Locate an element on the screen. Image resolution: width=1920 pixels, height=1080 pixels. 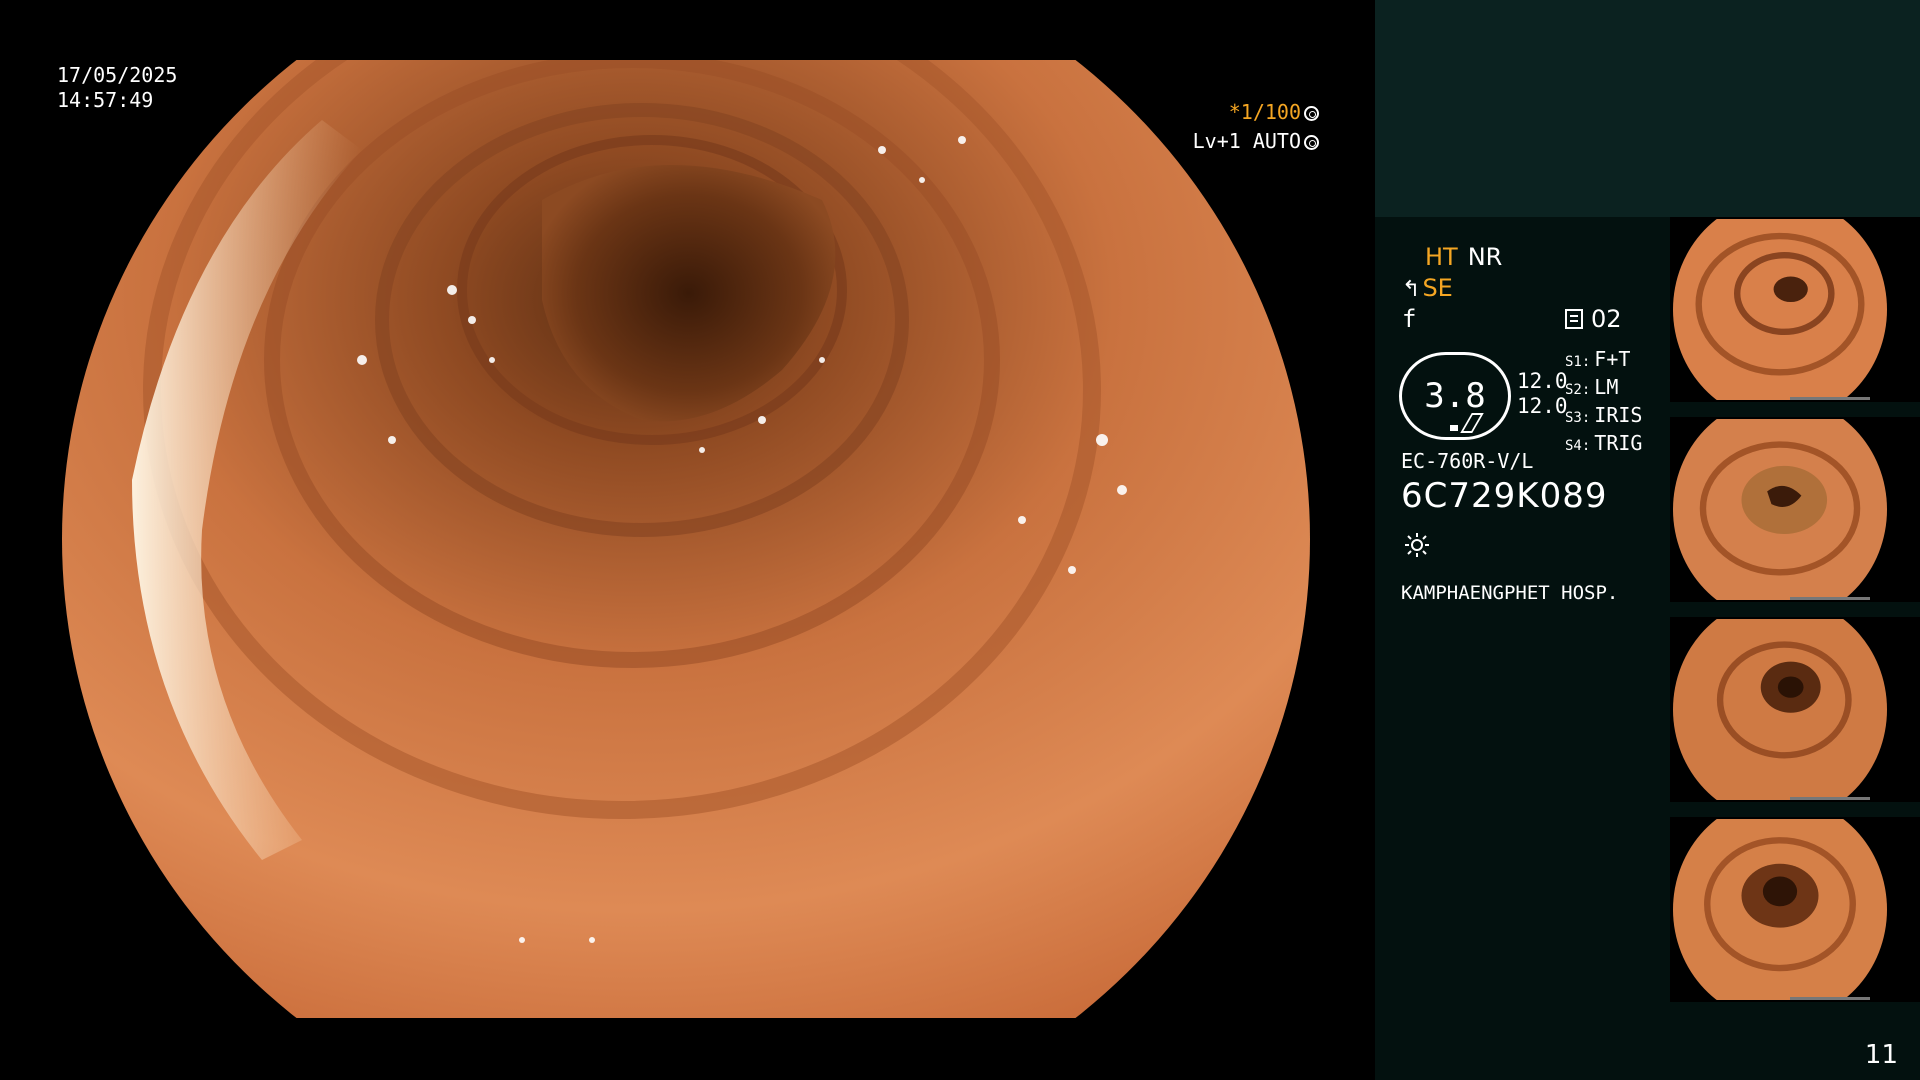
se-text: SE is located at coordinates (1437, 288).